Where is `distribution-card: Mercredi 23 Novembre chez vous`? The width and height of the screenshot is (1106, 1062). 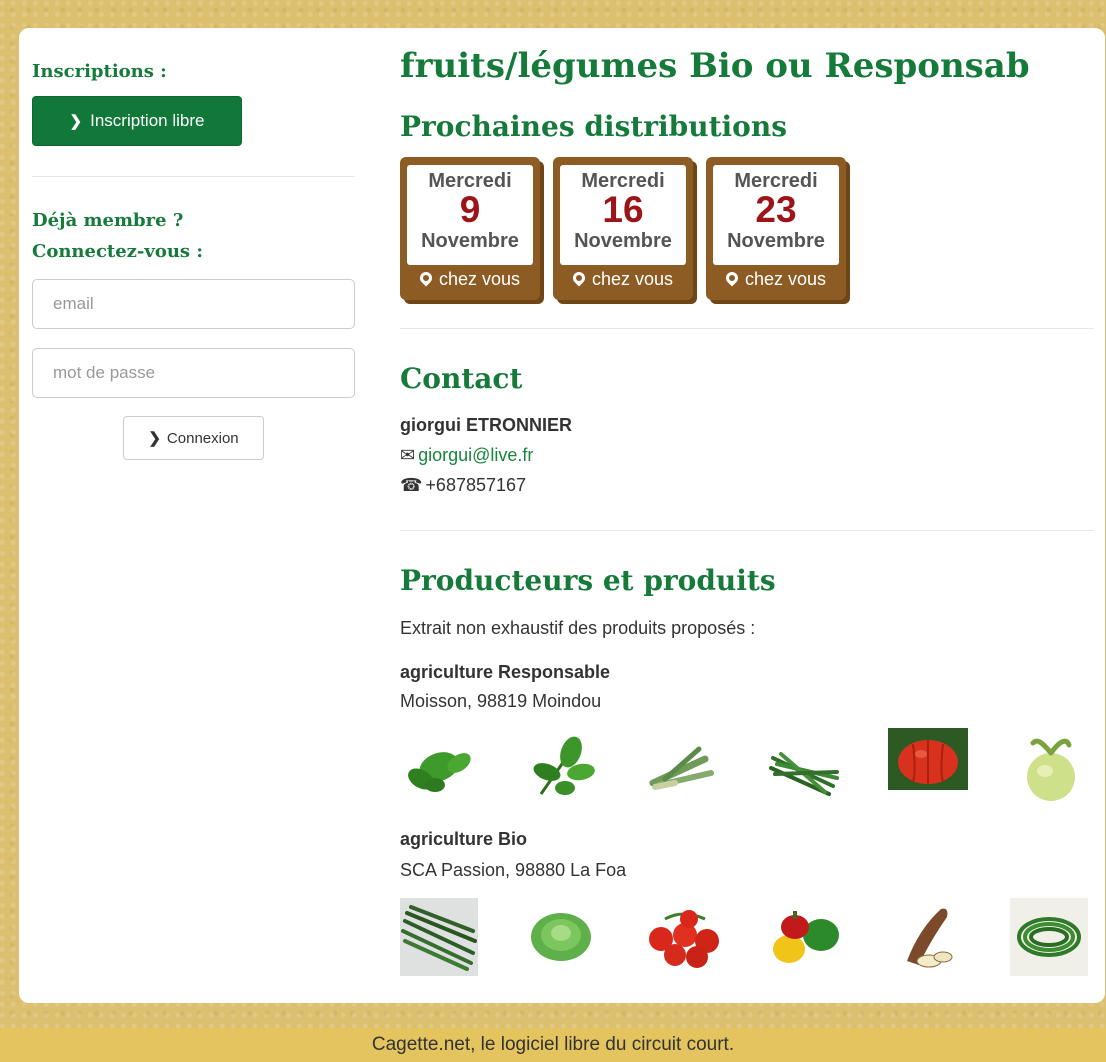
distribution-card: Mercredi 23 Novembre chez vous is located at coordinates (776, 228).